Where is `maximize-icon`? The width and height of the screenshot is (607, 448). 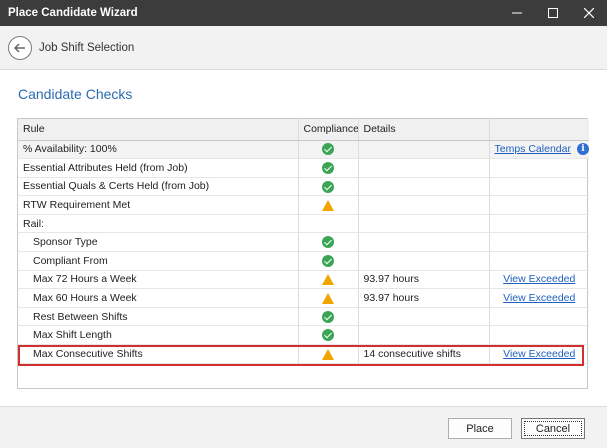
maximize-icon is located at coordinates (553, 13).